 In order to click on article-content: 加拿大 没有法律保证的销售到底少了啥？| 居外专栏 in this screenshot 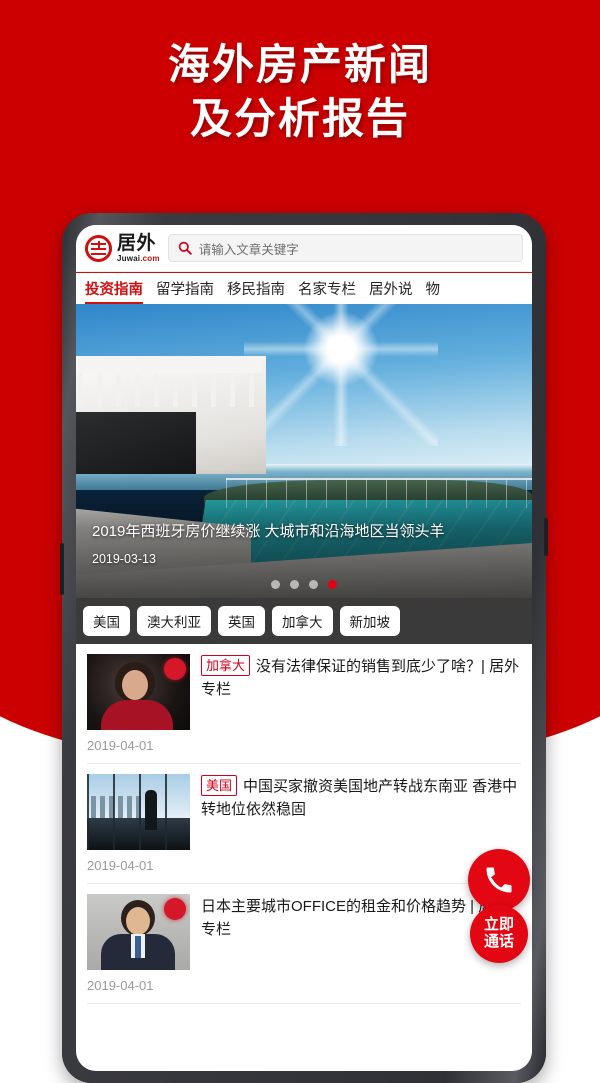, I will do `click(304, 692)`.